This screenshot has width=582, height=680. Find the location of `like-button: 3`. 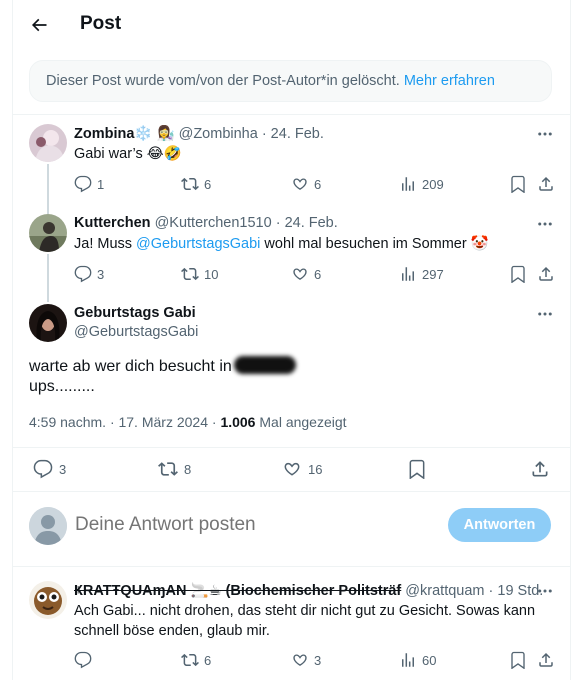

like-button: 3 is located at coordinates (306, 660).